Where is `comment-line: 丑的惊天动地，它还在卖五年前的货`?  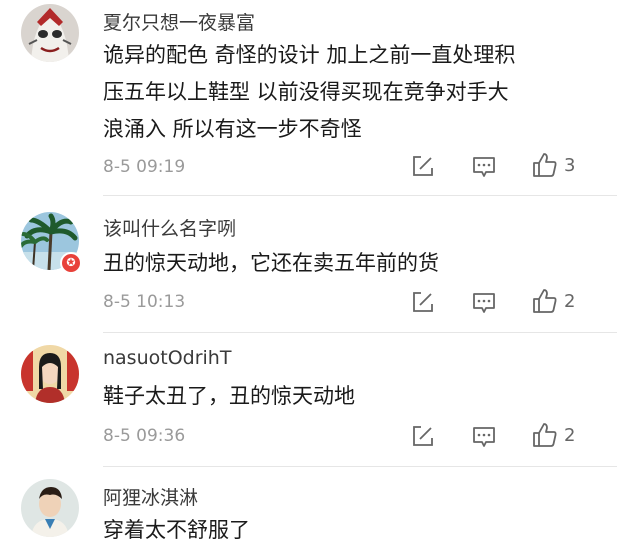
comment-line: 丑的惊天动地，它还在卖五年前的货 is located at coordinates (271, 263).